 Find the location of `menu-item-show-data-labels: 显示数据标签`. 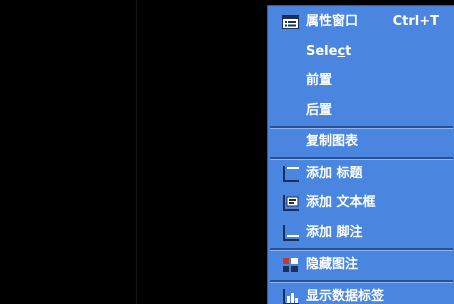

menu-item-show-data-labels: 显示数据标签 is located at coordinates (361, 293).